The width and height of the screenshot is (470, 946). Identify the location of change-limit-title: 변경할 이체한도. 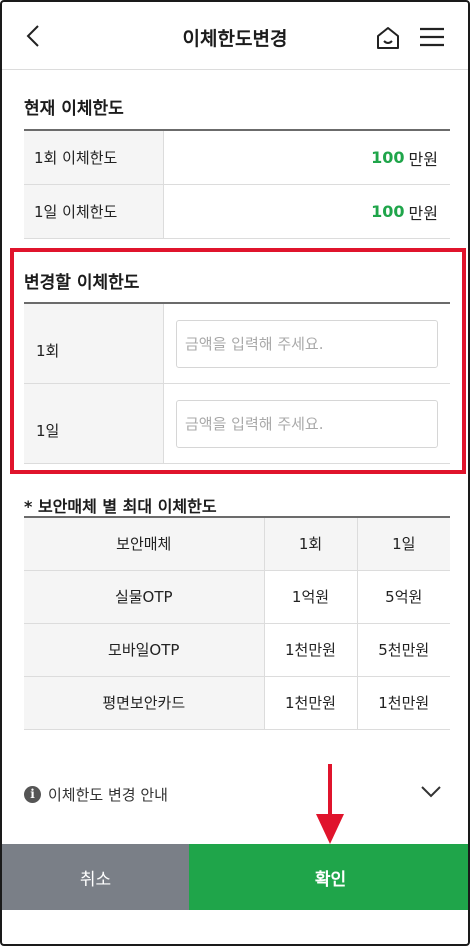
(82, 283).